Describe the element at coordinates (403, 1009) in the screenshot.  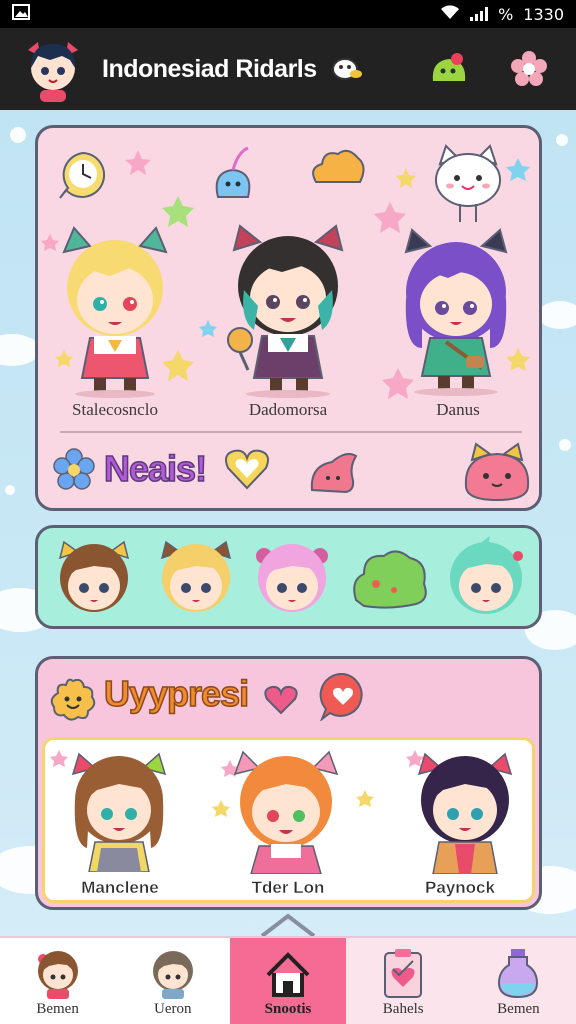
I see `nav-label: Bahels` at that location.